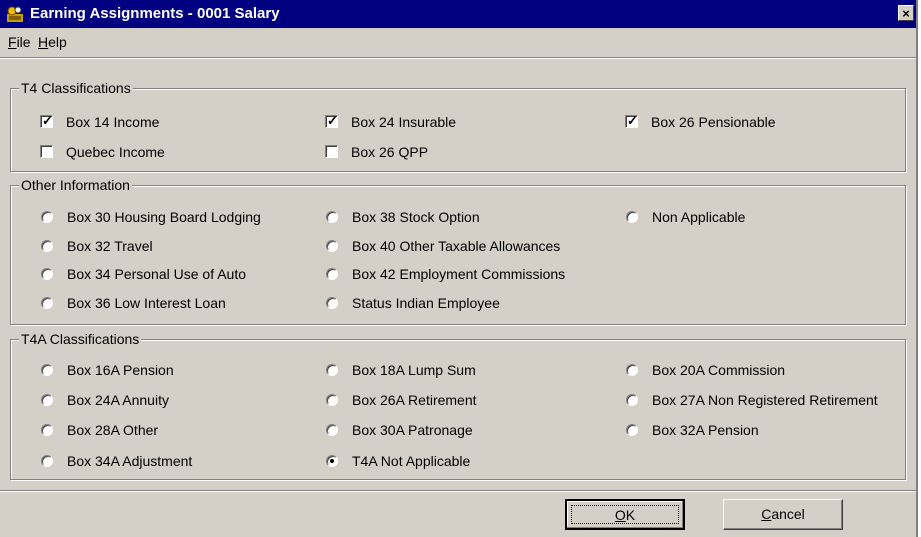 The height and width of the screenshot is (537, 921). What do you see at coordinates (713, 122) in the screenshot?
I see `checkbox-label: Box 26 Pensionable` at bounding box center [713, 122].